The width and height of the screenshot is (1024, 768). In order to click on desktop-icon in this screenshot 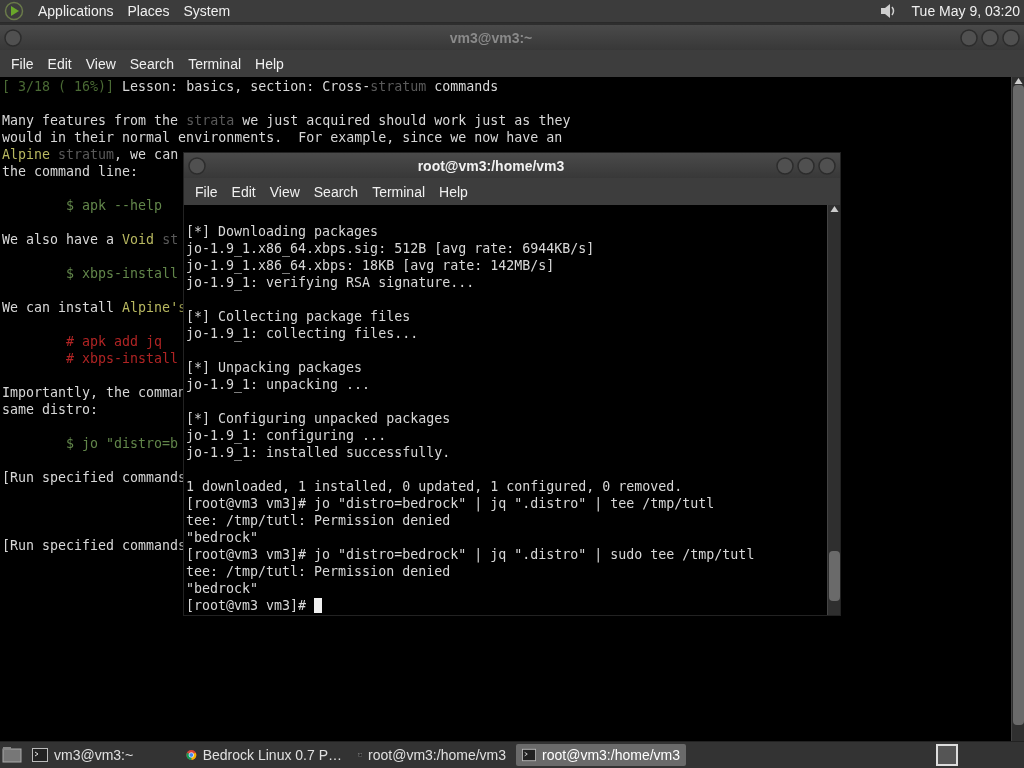, I will do `click(12, 755)`.